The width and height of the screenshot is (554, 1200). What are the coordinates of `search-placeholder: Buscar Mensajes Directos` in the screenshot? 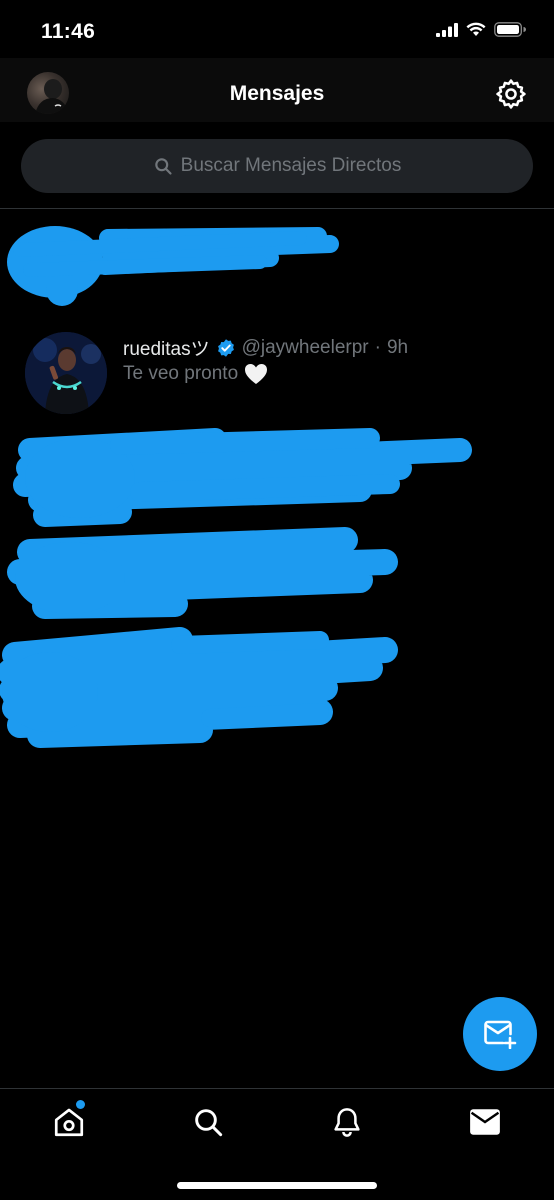 It's located at (291, 165).